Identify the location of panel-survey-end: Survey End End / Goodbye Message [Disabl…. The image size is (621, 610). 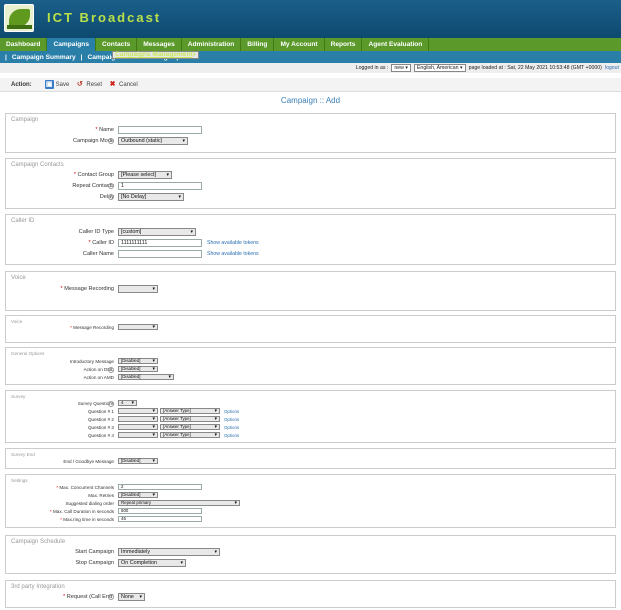
(310, 458).